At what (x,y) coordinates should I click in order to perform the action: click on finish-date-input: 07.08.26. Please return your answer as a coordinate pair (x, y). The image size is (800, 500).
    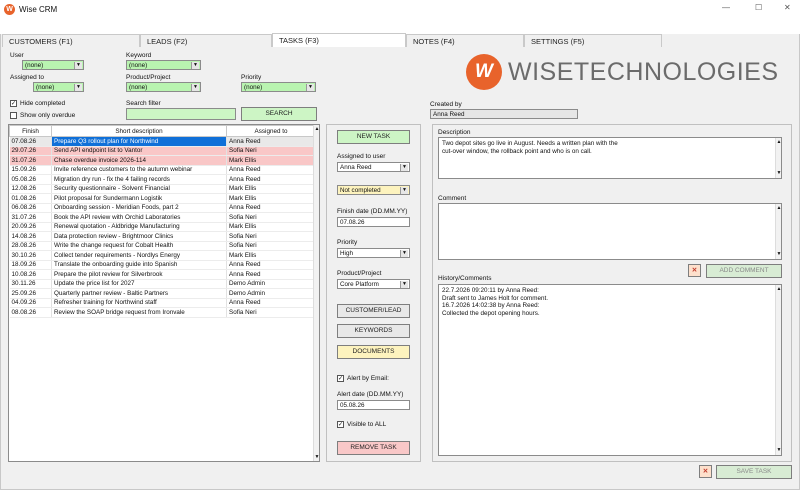
    Looking at the image, I should click on (373, 222).